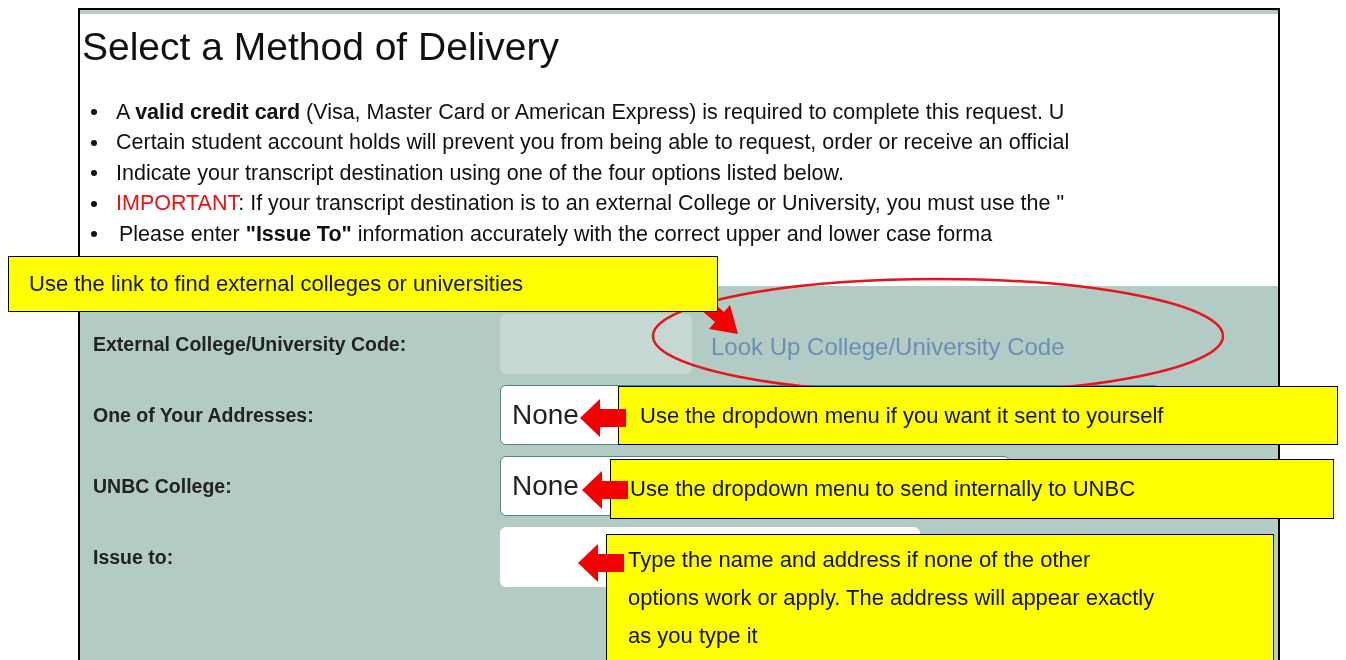  What do you see at coordinates (590, 112) in the screenshot?
I see `instruction-text: A valid credit card (Visa, Master Card or American Express) is required to complete this request. U` at bounding box center [590, 112].